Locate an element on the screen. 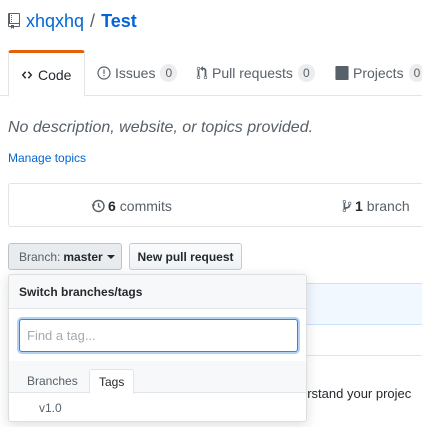 The width and height of the screenshot is (422, 427). menu-filter is located at coordinates (157, 335).